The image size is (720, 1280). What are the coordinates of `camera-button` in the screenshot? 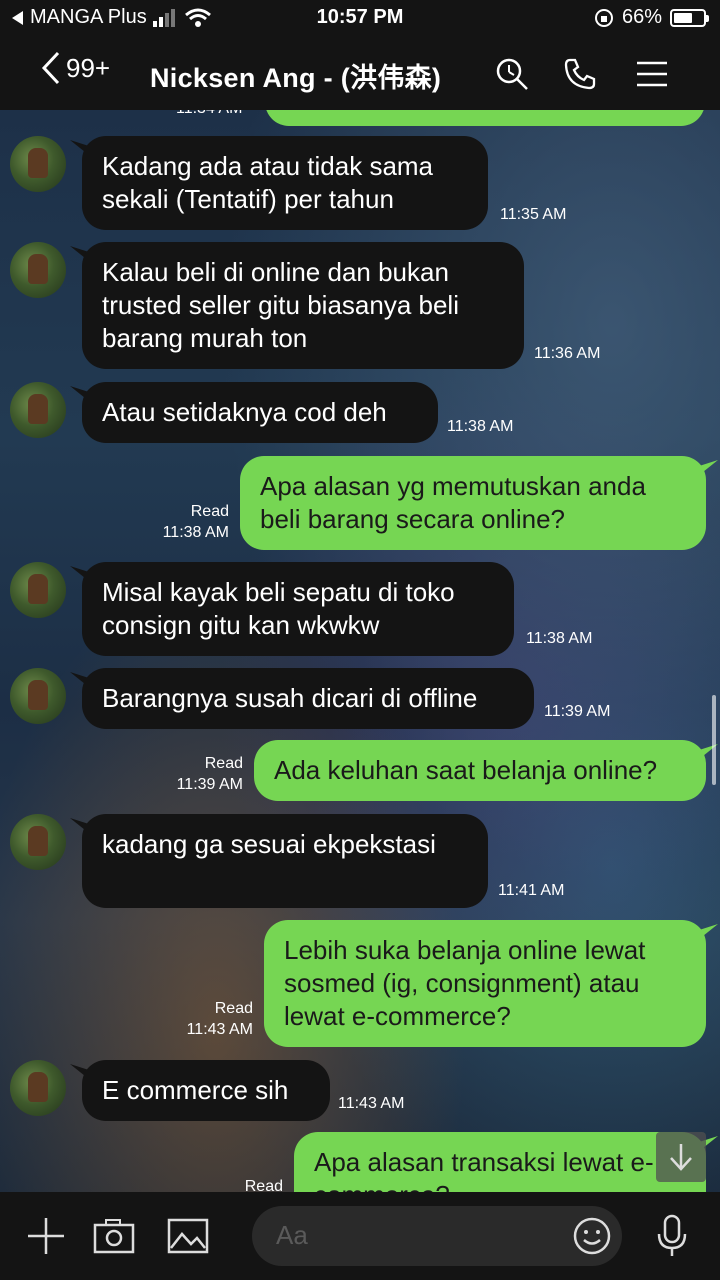 It's located at (114, 1236).